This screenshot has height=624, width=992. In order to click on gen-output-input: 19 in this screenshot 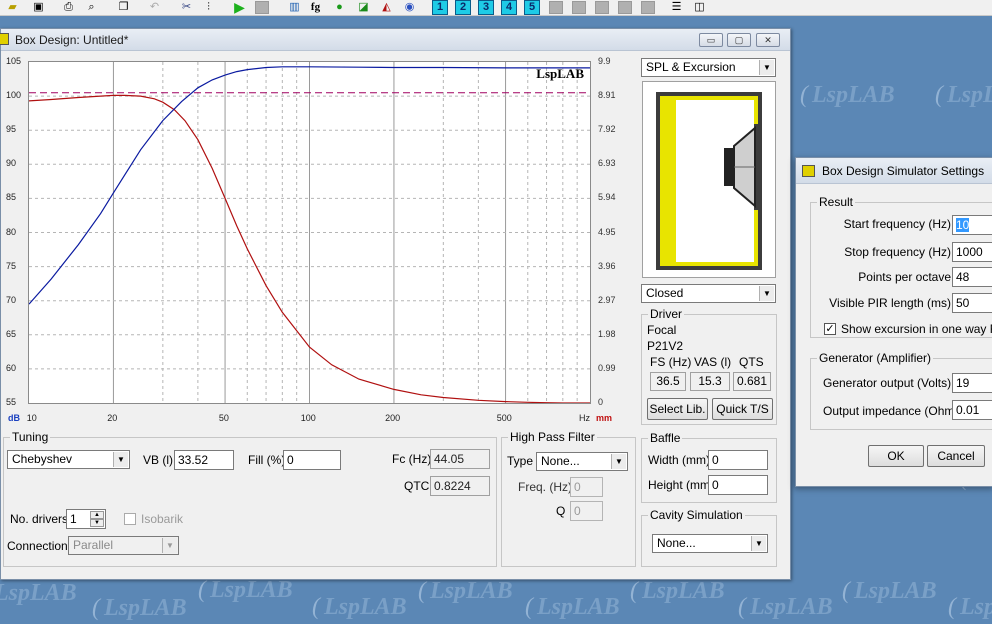, I will do `click(972, 383)`.